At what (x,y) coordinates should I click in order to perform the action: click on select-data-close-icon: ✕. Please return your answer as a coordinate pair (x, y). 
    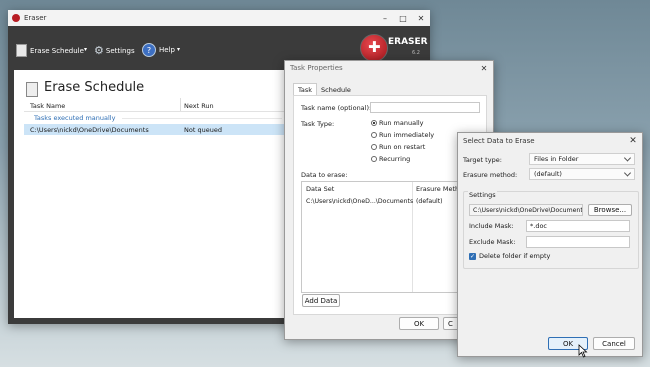
    Looking at the image, I should click on (633, 141).